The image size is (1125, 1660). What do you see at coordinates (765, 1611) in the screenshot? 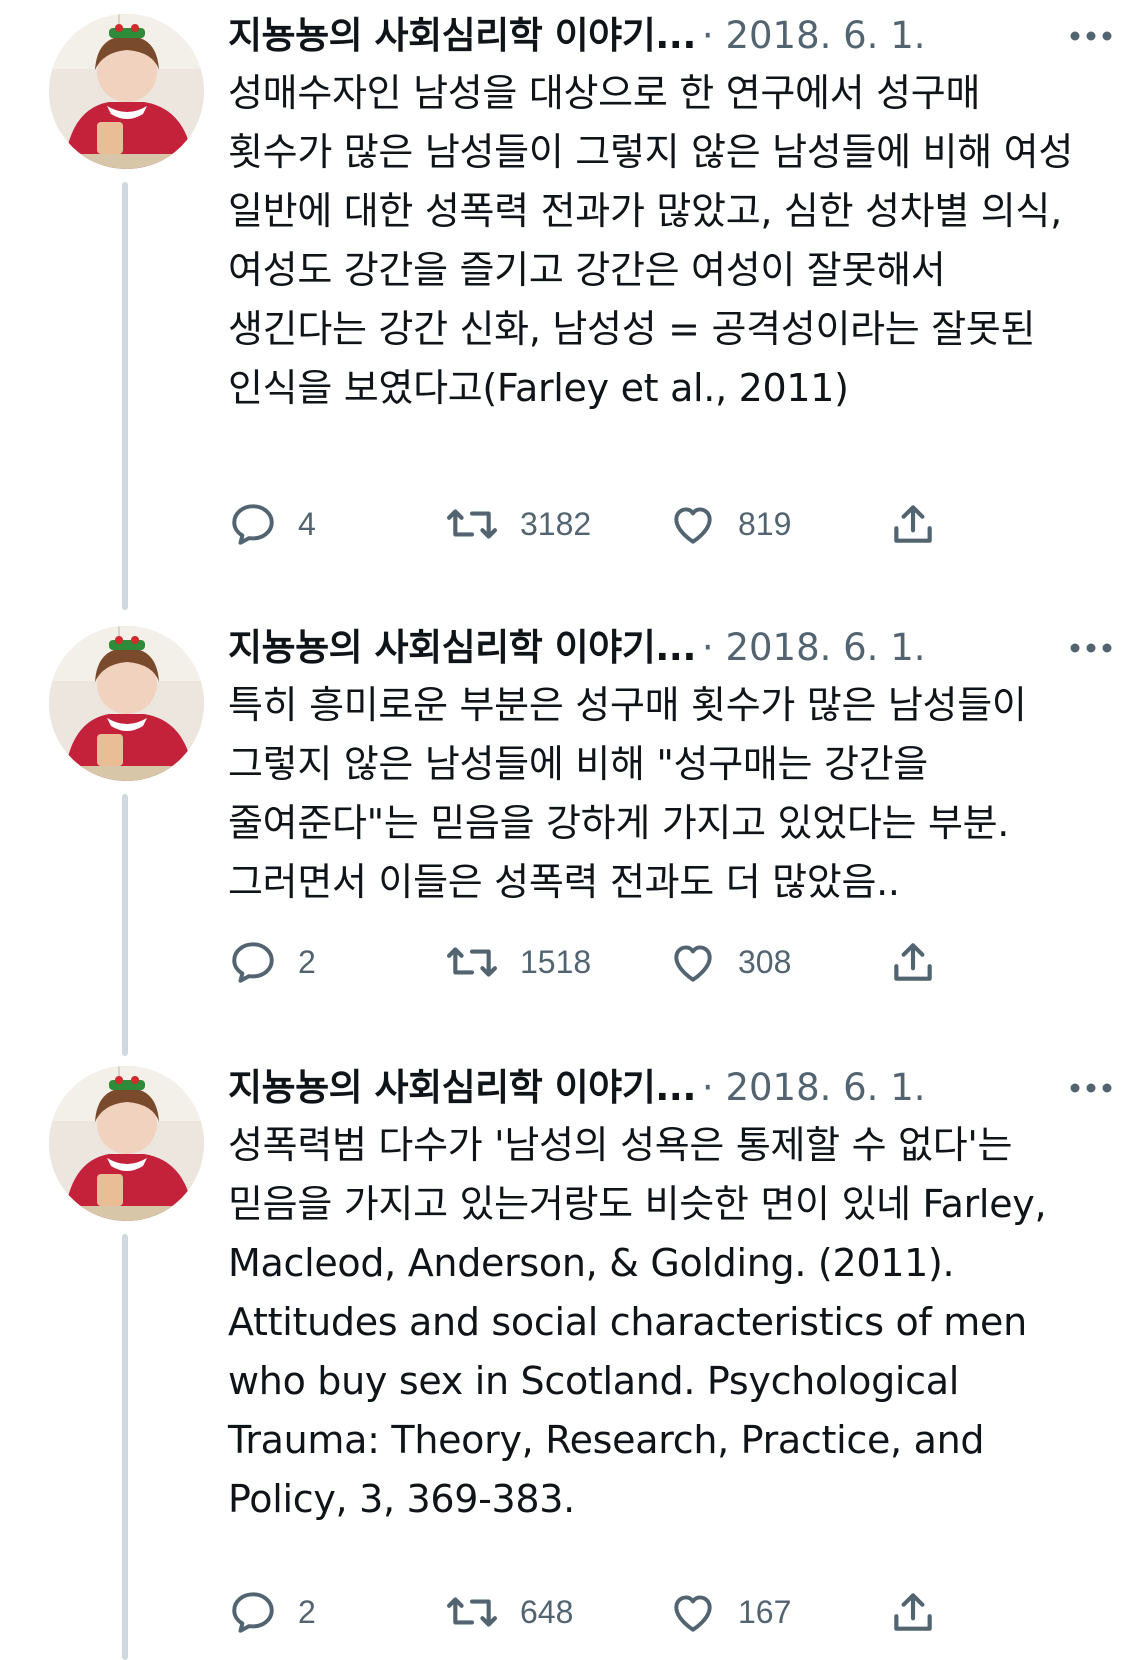
I see `like-count: 167` at bounding box center [765, 1611].